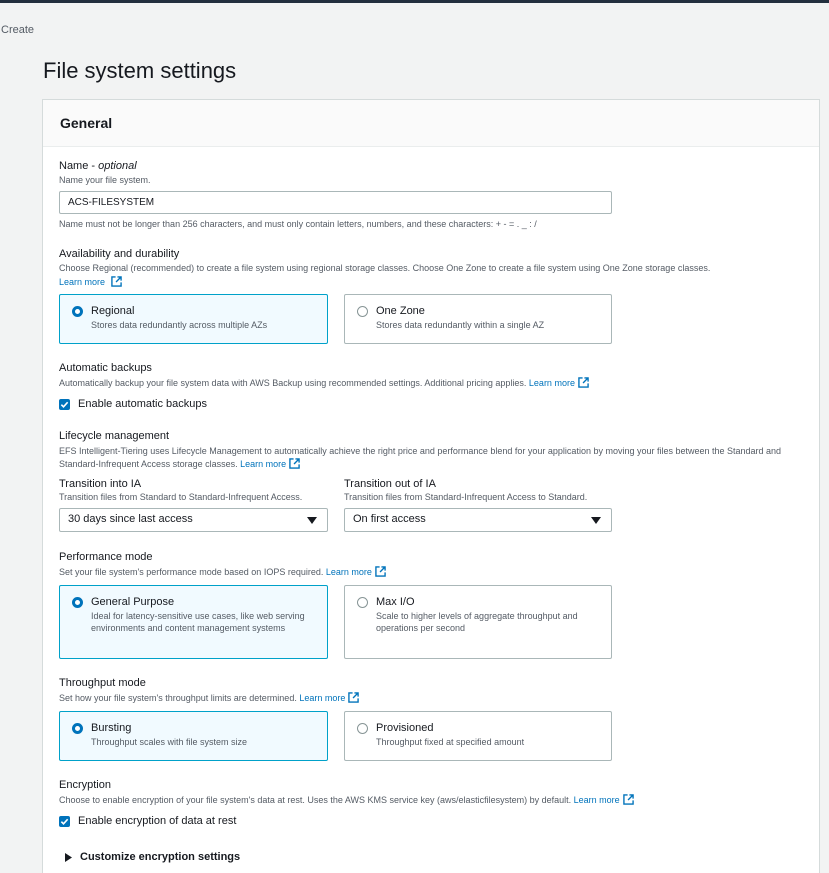 The width and height of the screenshot is (829, 873). I want to click on one-zone-title: One Zone, so click(400, 311).